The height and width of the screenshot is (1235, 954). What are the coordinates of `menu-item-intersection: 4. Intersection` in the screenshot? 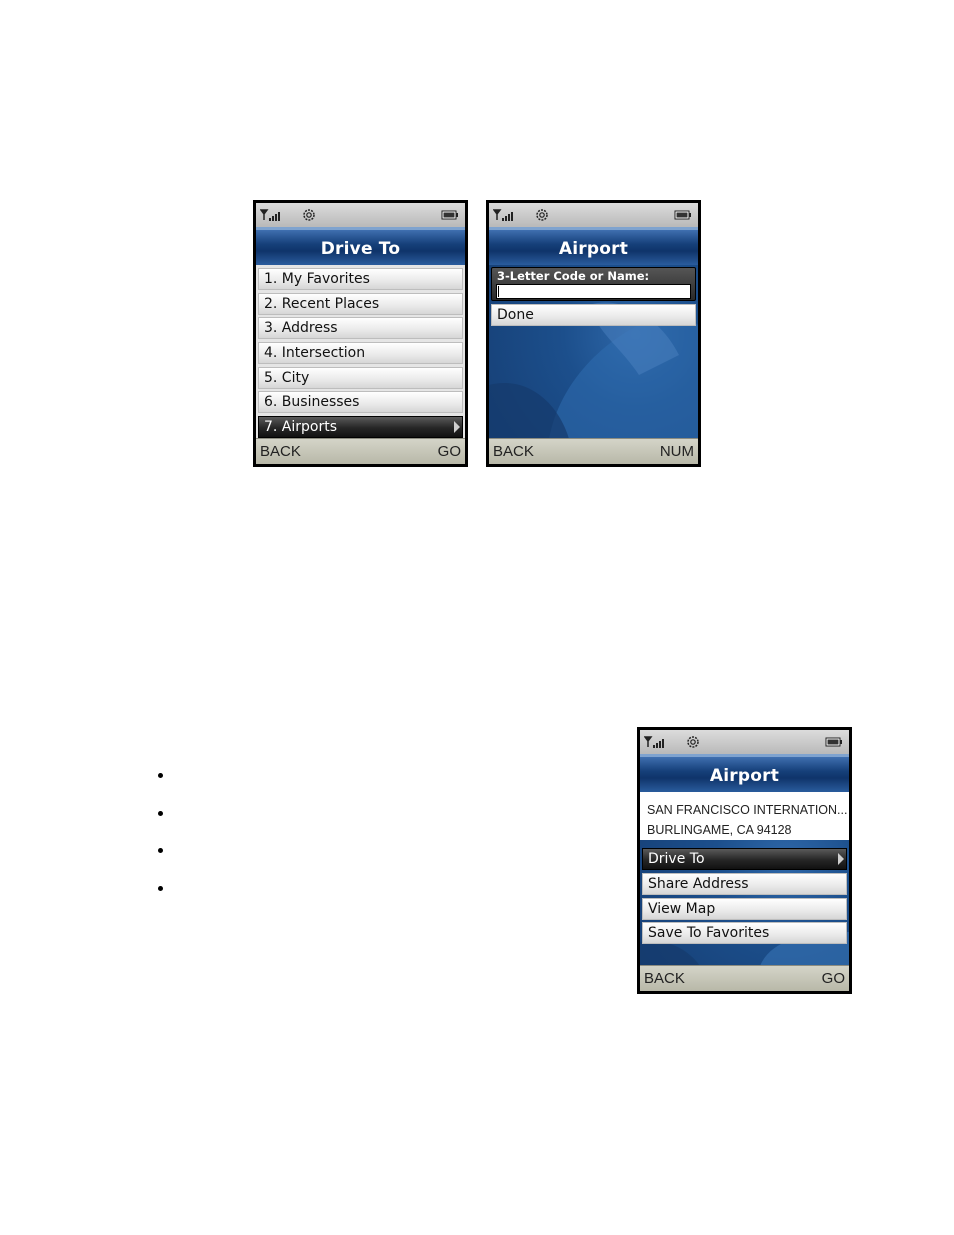 It's located at (360, 353).